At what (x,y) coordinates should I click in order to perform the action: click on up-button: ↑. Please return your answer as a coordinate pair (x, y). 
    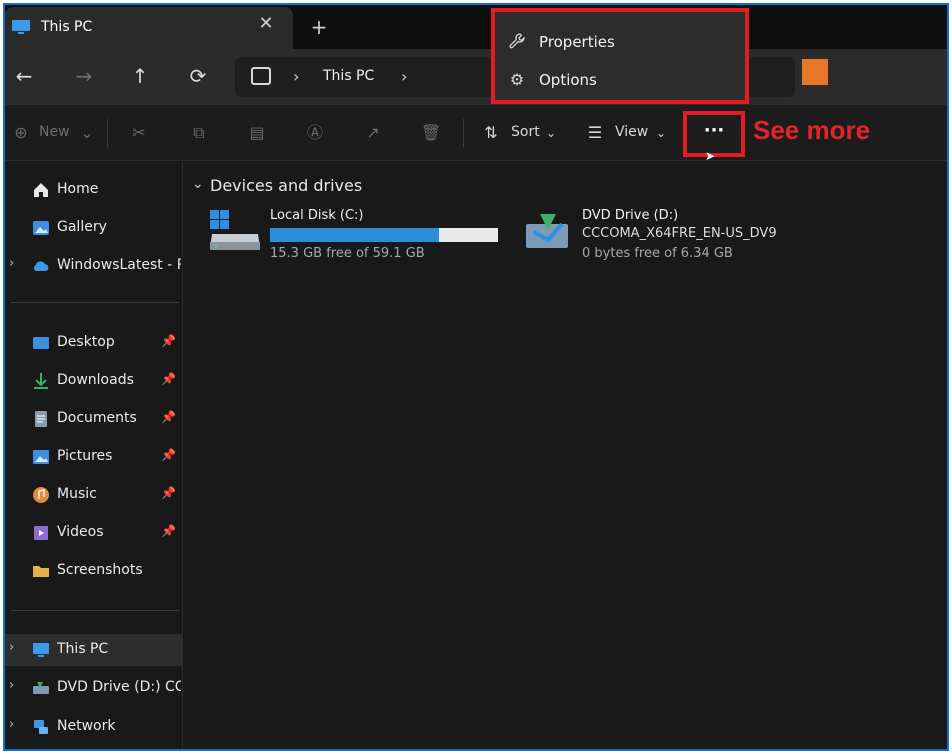
    Looking at the image, I should click on (140, 76).